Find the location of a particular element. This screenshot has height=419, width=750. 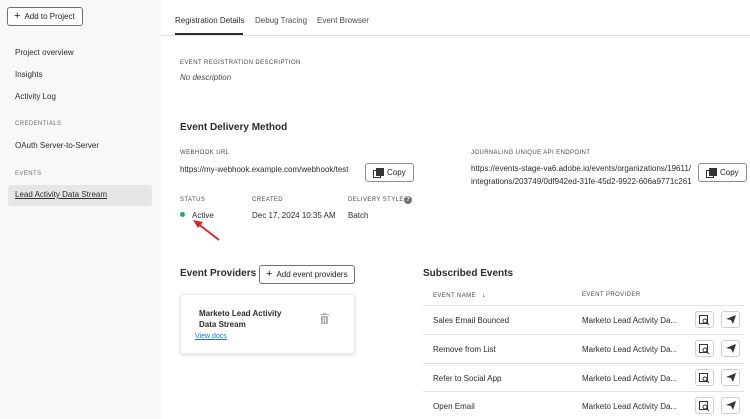

delivery-style-value: Batch is located at coordinates (358, 215).